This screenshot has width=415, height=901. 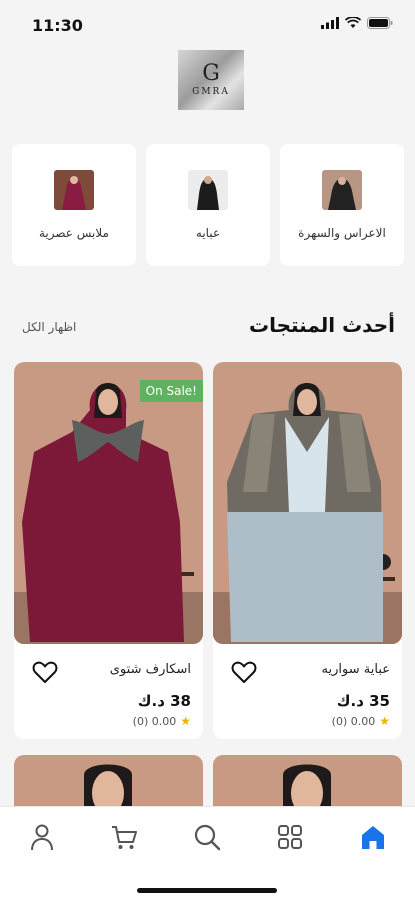 I want to click on cart-icon, so click(x=124, y=837).